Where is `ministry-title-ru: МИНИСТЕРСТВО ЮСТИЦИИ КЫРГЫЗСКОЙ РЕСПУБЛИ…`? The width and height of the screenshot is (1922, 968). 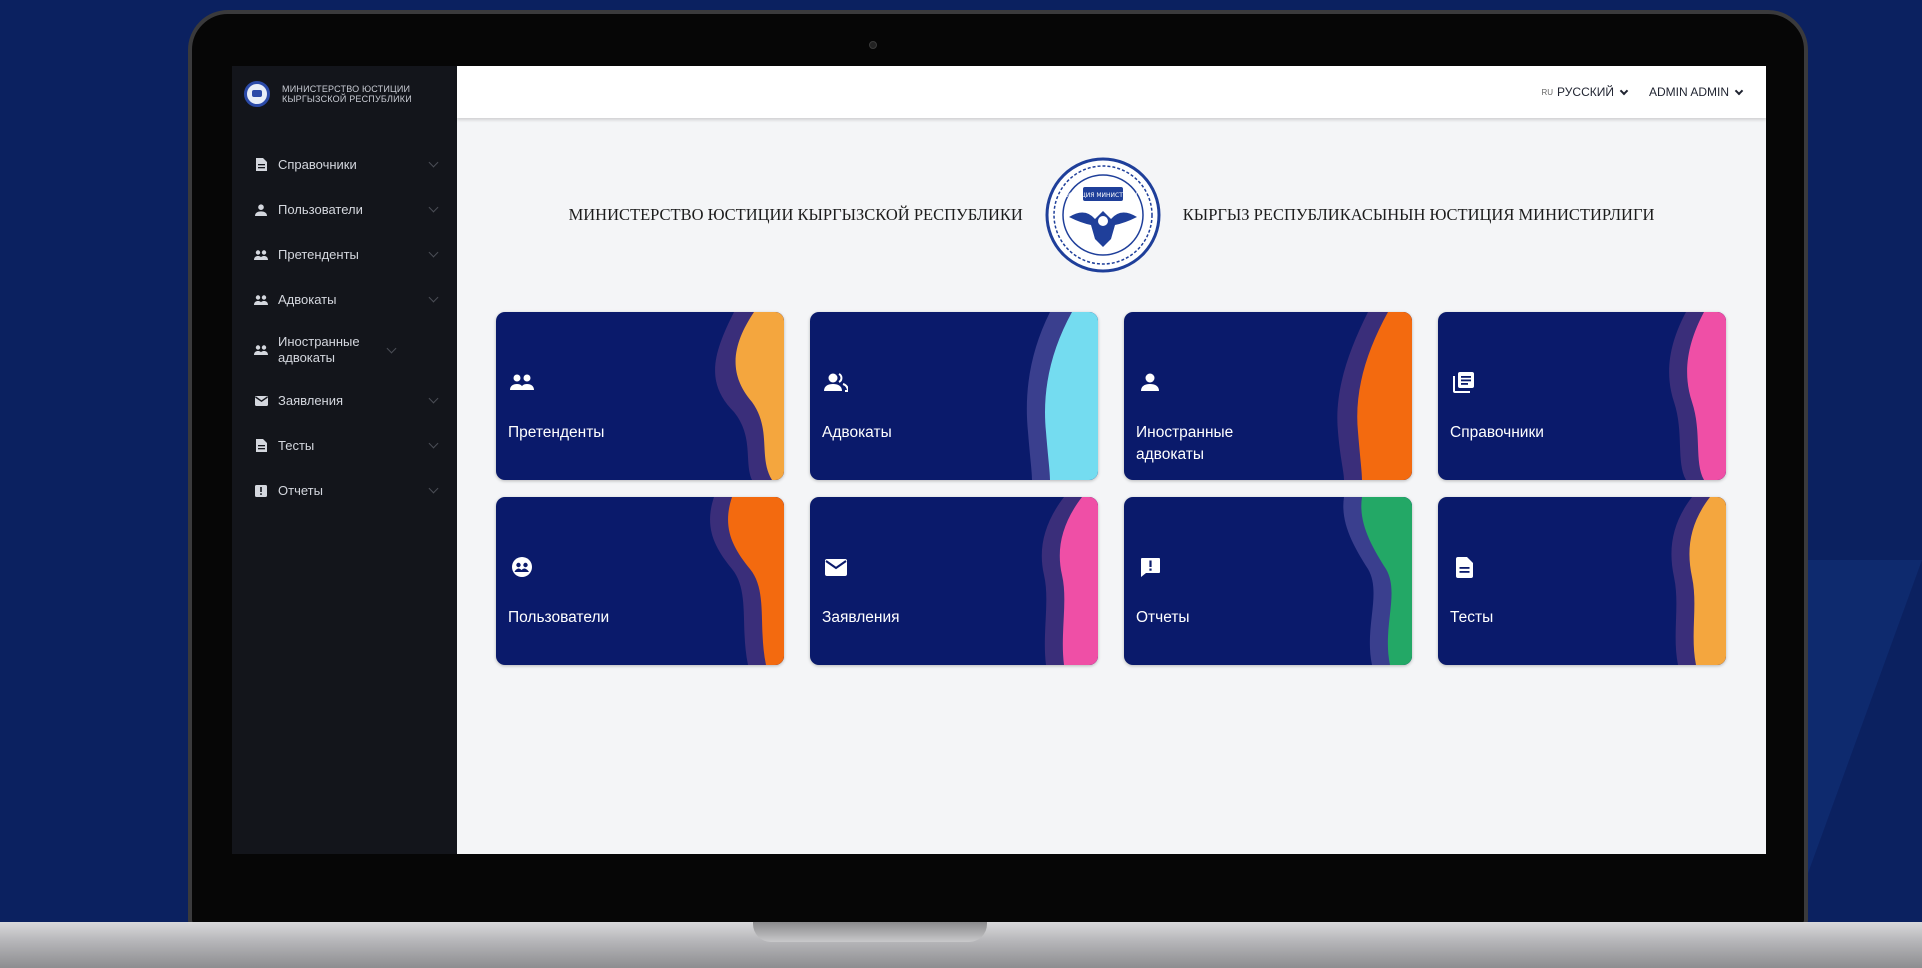
ministry-title-ru: МИНИСТЕРСТВО ЮСТИЦИИ КЫРГЫЗСКОЙ РЕСПУБЛИ… is located at coordinates (795, 214).